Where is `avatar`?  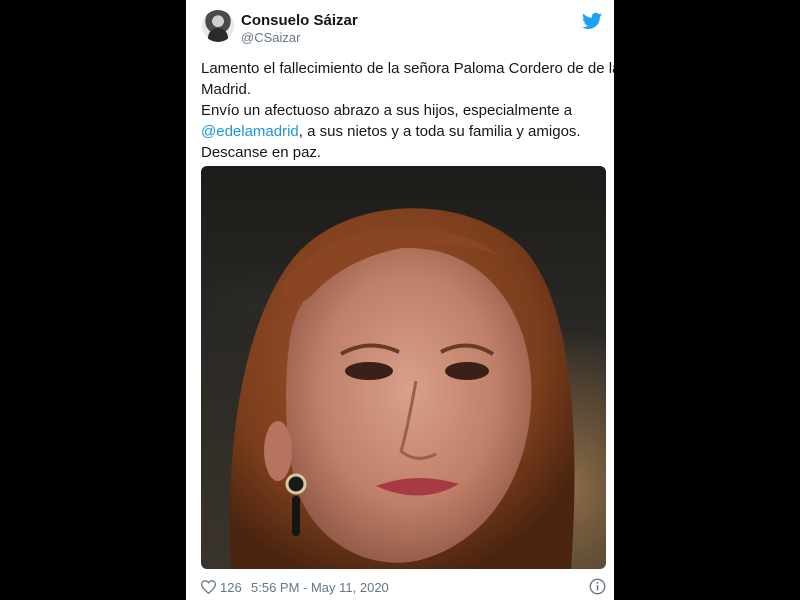
avatar is located at coordinates (218, 26).